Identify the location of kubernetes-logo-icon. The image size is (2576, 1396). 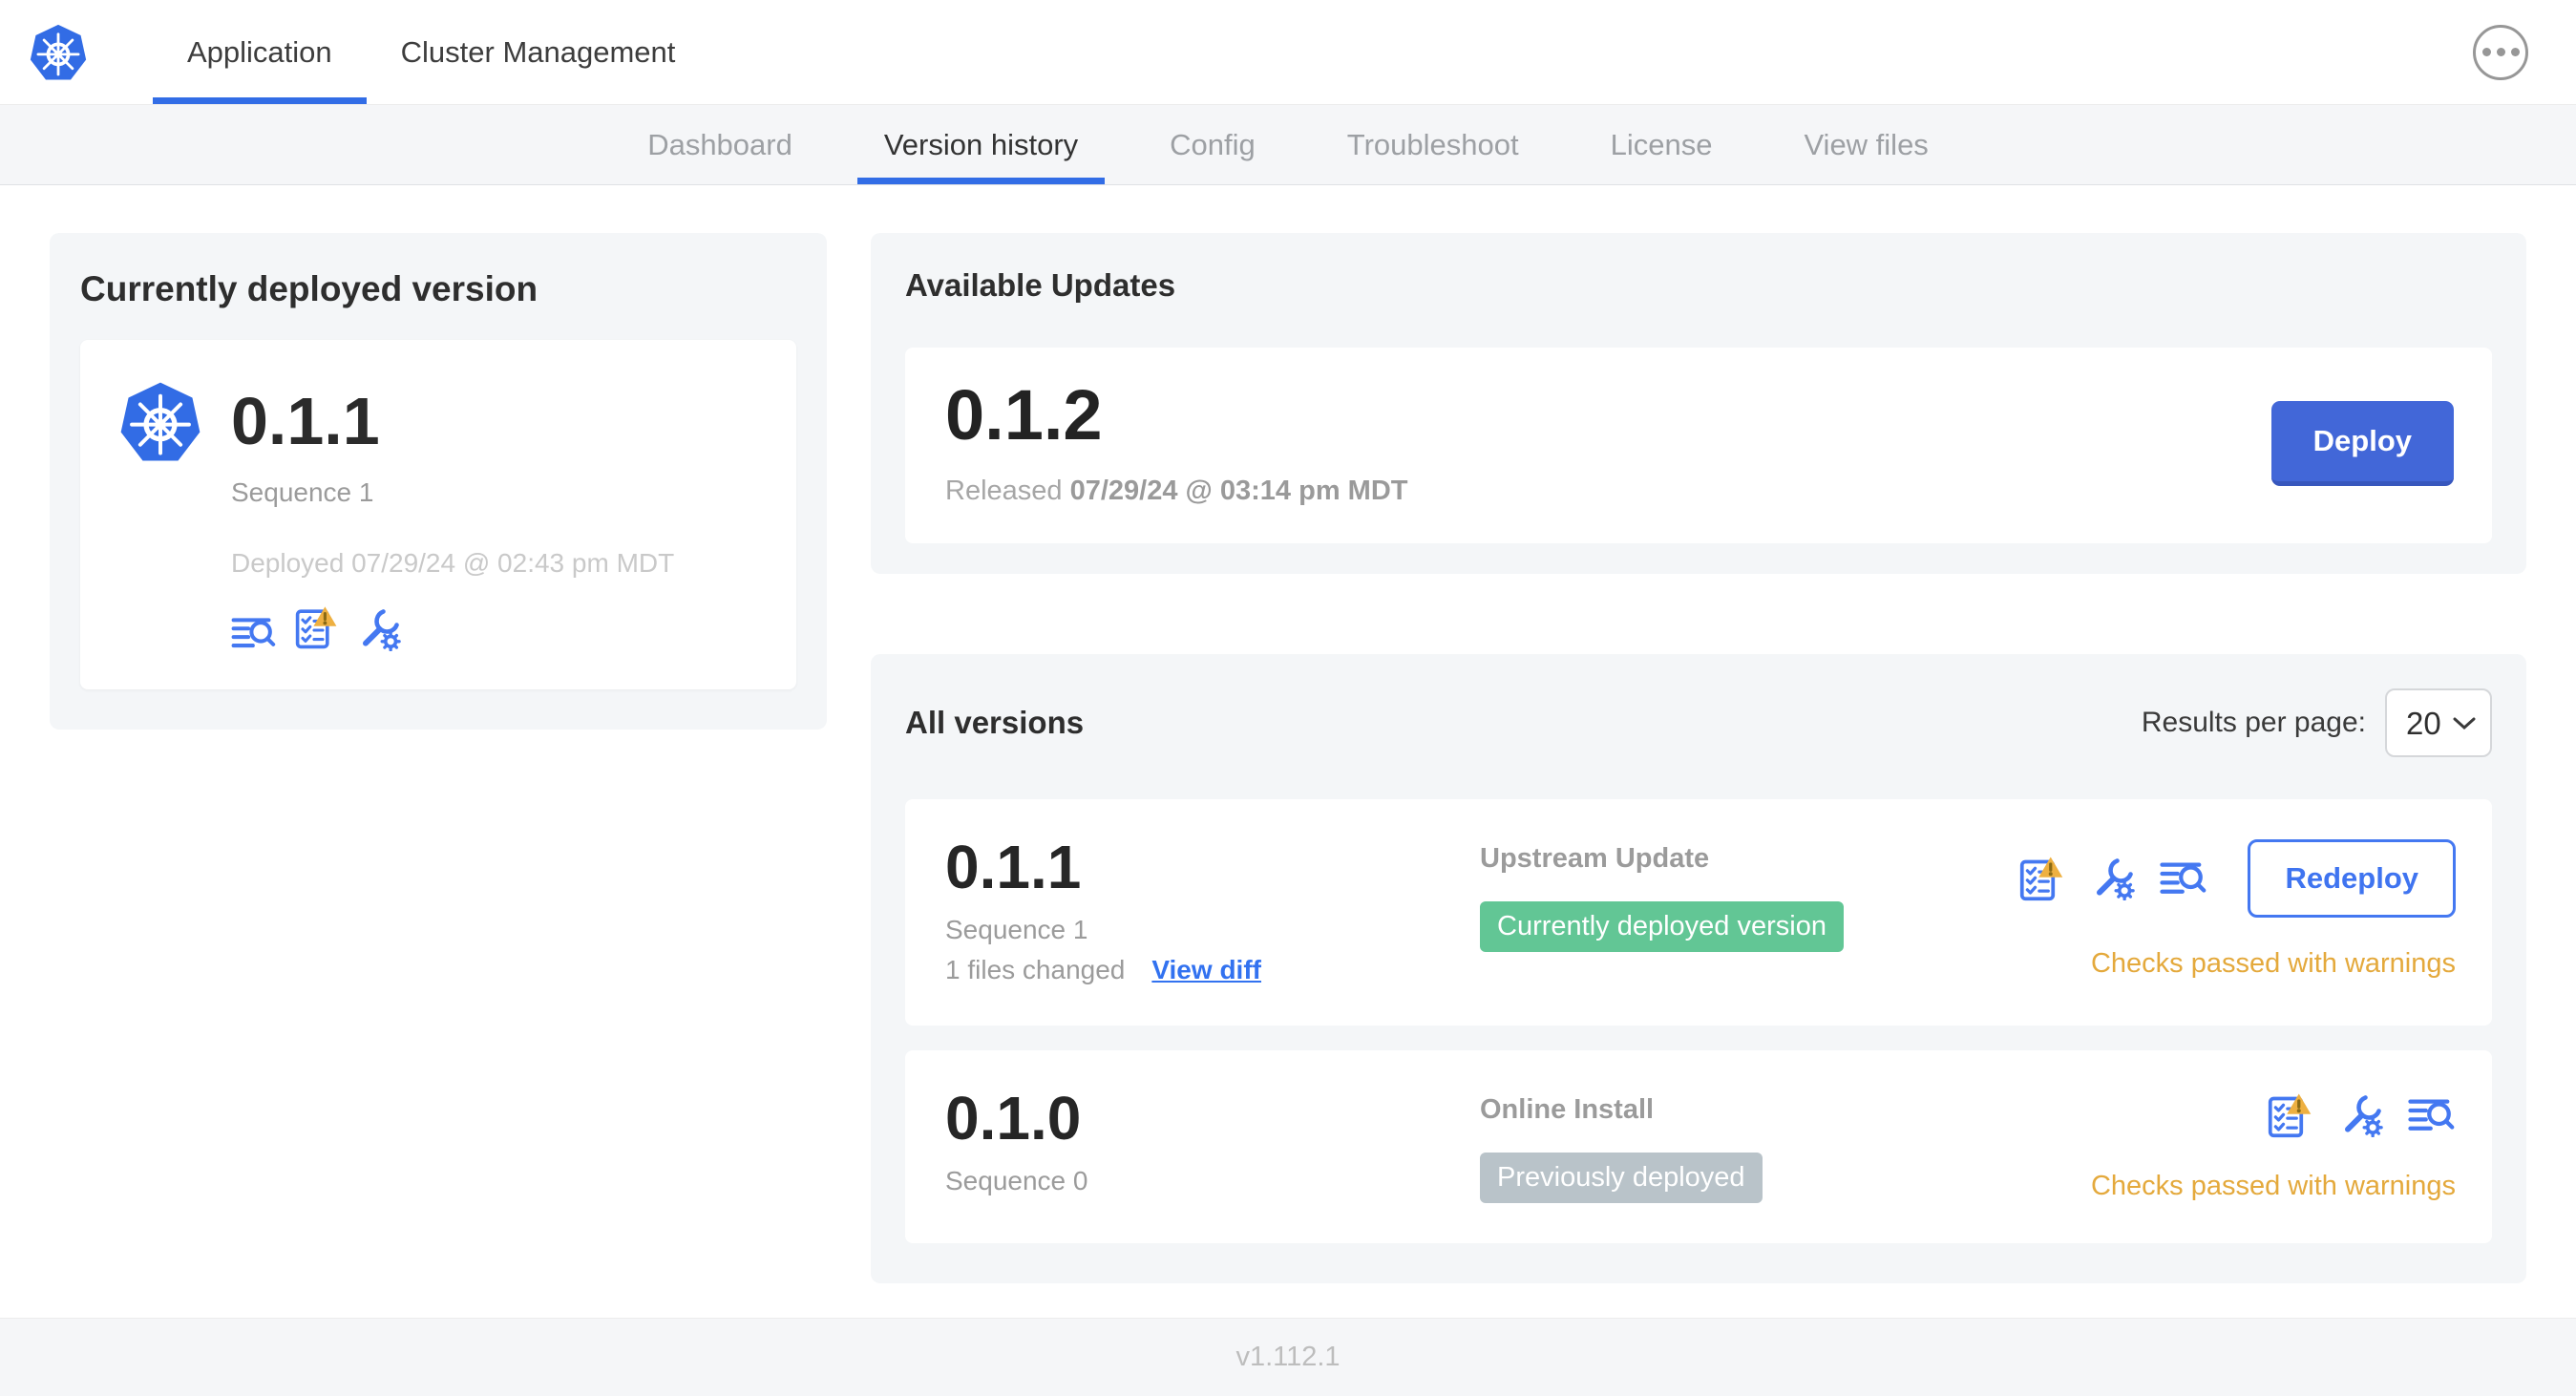
(58, 51).